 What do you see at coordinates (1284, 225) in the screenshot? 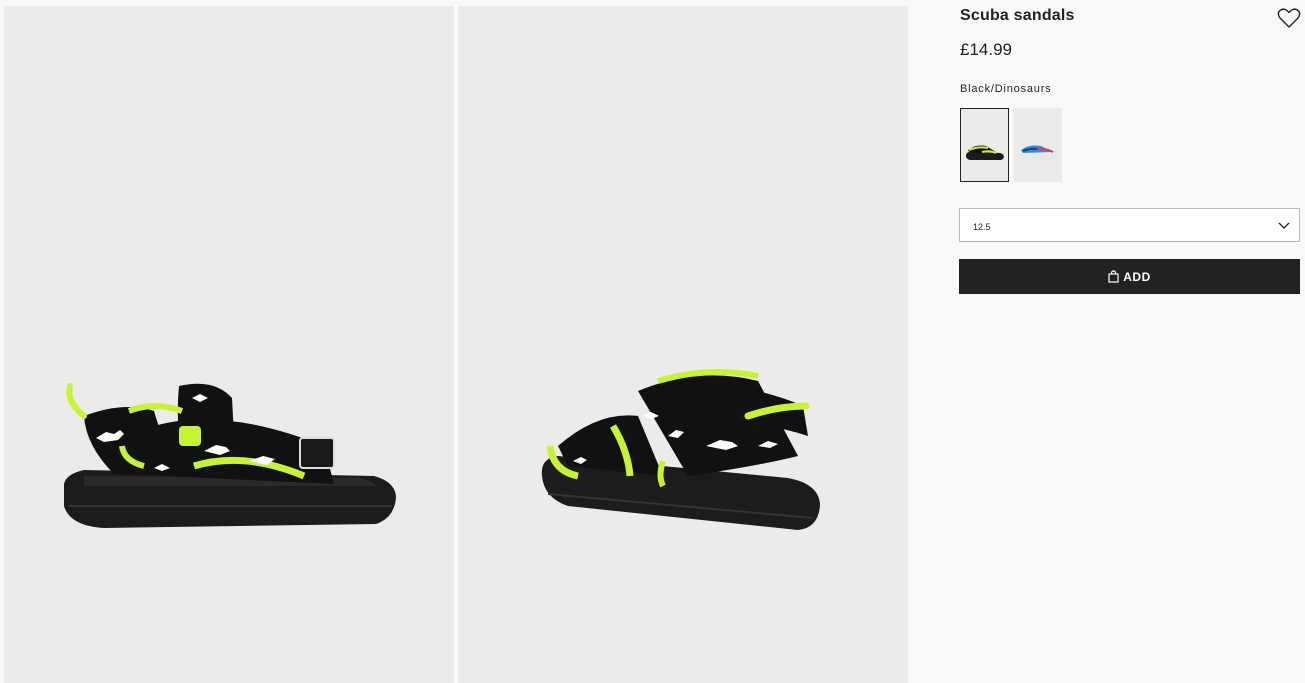
I see `chevron-down-icon` at bounding box center [1284, 225].